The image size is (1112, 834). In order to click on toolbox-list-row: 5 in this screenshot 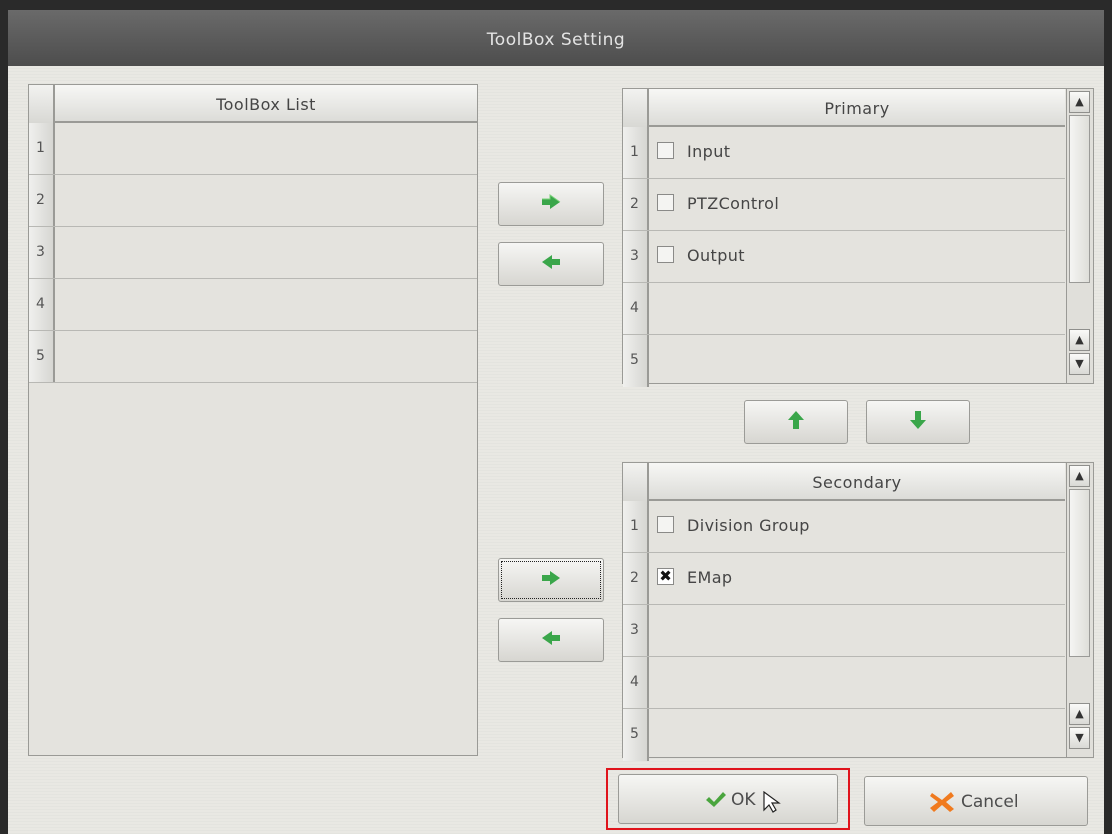, I will do `click(253, 357)`.